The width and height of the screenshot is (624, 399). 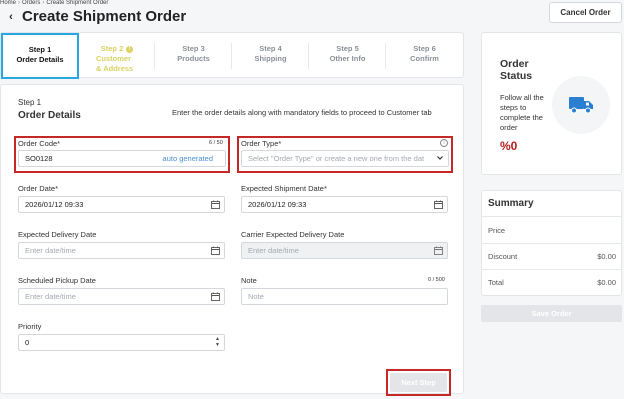 I want to click on carrier-expected-delivery-date-input: Enter date/time, so click(x=344, y=250).